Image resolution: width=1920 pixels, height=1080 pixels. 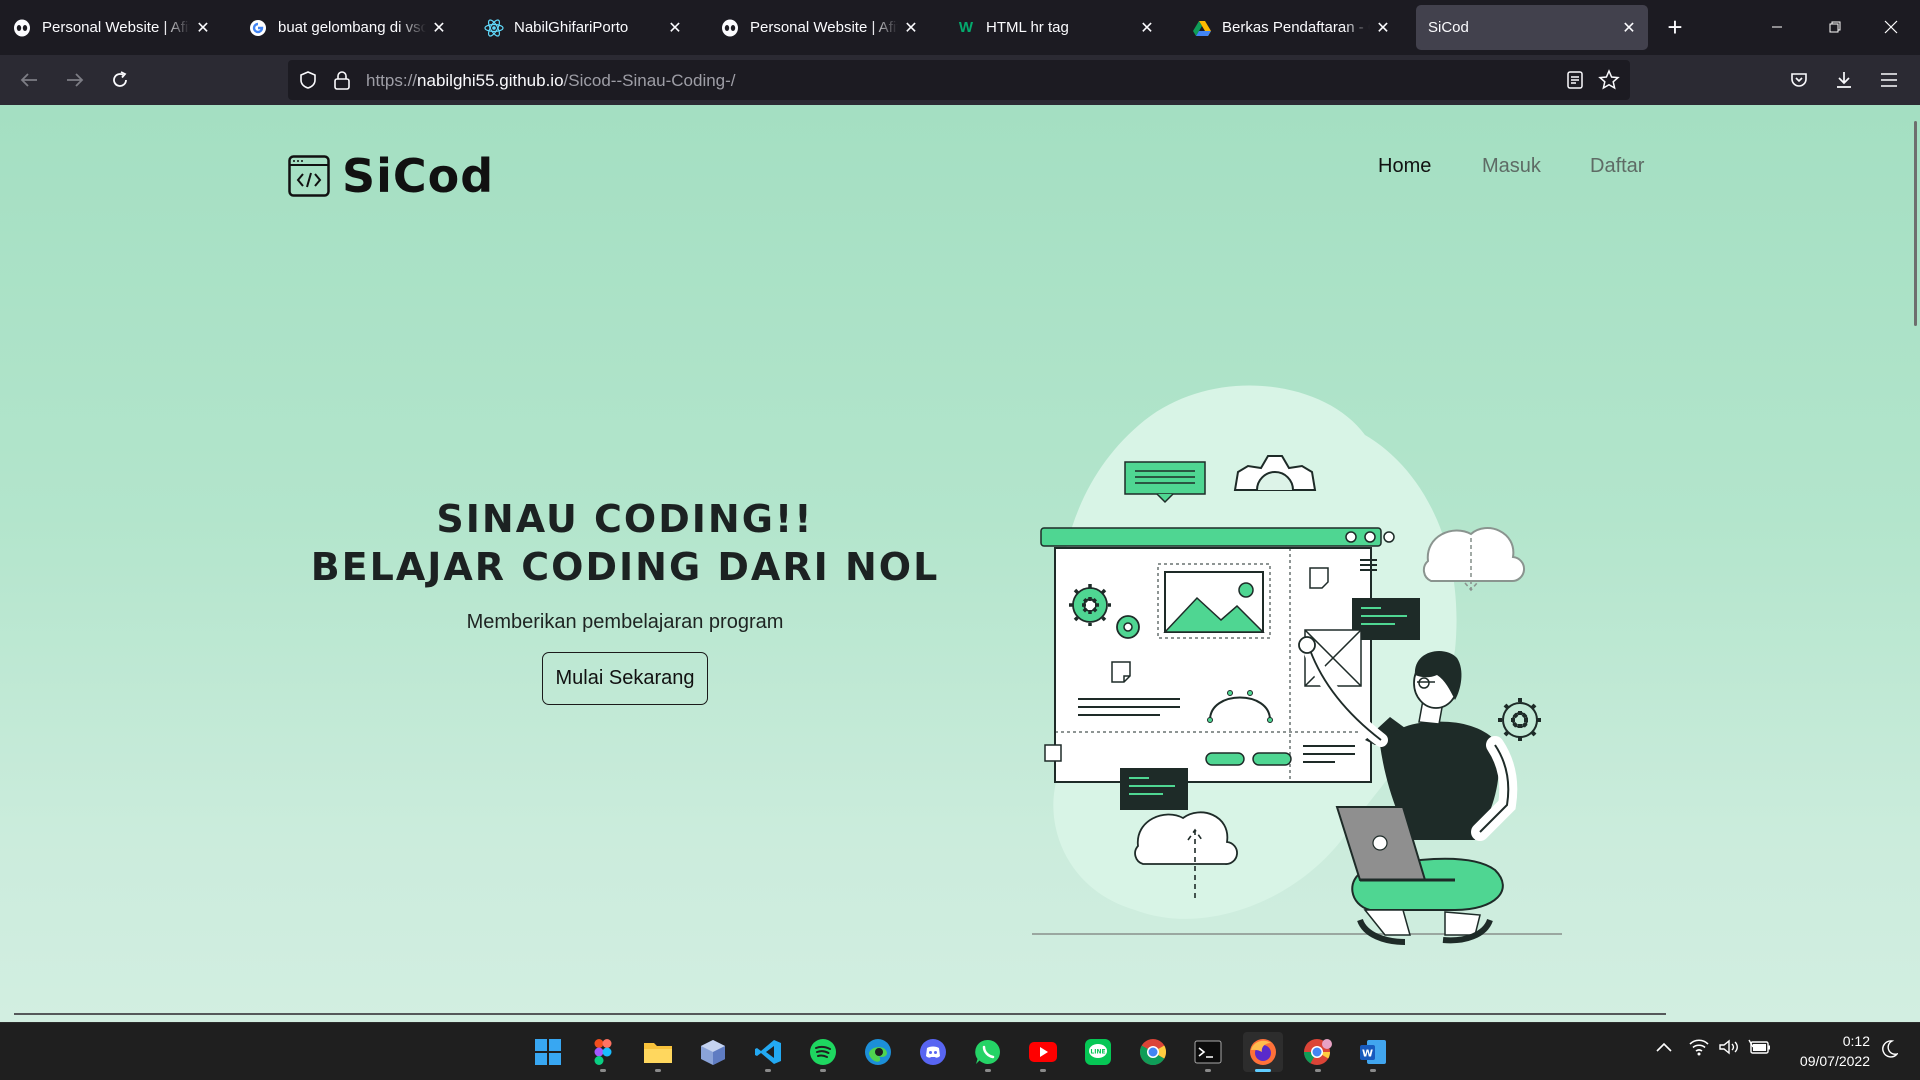 I want to click on figma-icon, so click(x=603, y=1052).